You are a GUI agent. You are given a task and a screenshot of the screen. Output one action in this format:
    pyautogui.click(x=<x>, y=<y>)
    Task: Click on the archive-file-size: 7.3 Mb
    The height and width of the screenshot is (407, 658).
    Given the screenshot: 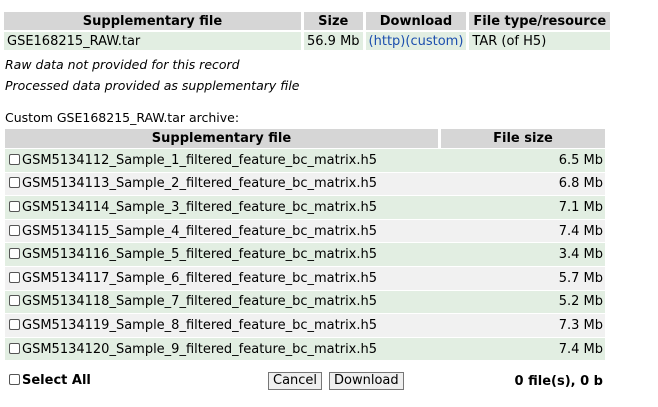 What is the action you would take?
    pyautogui.click(x=523, y=325)
    